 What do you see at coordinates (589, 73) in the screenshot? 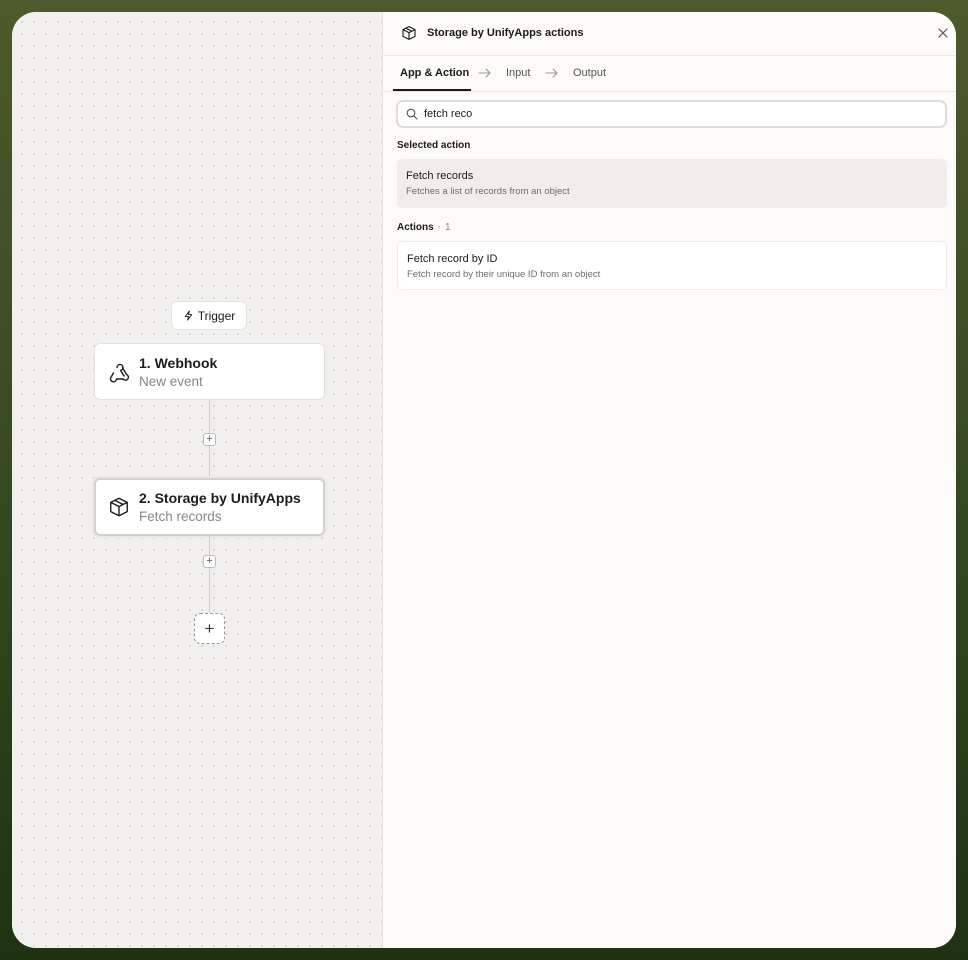
I see `tab-output: Output` at bounding box center [589, 73].